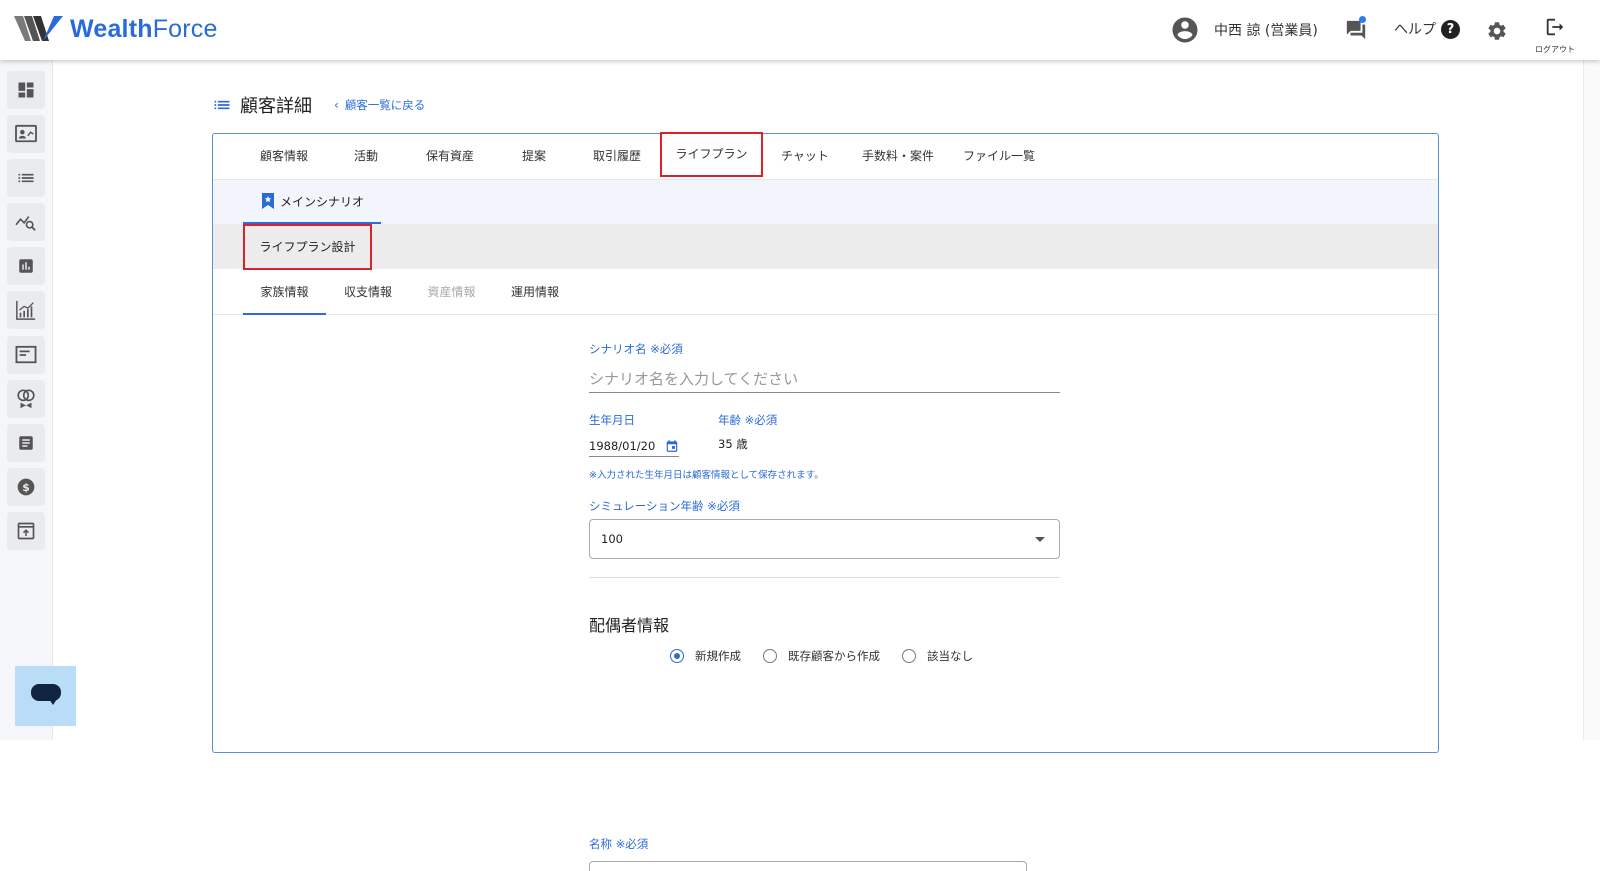 This screenshot has width=1600, height=871. I want to click on upload-box-icon, so click(26, 531).